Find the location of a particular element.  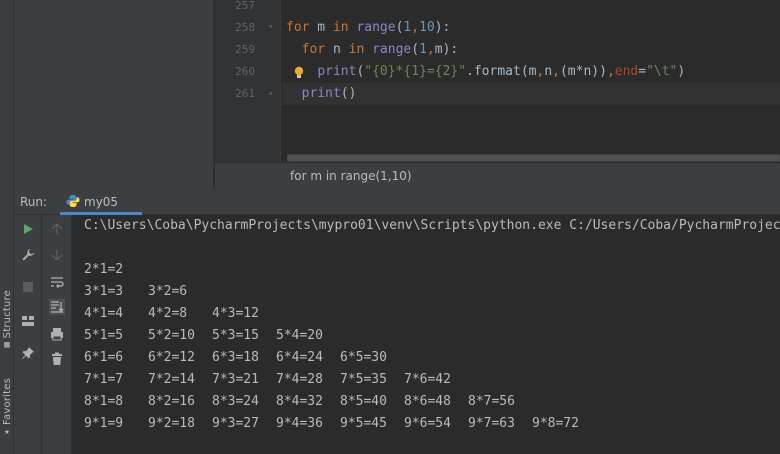

console-cell: 7*1=7 is located at coordinates (104, 379).